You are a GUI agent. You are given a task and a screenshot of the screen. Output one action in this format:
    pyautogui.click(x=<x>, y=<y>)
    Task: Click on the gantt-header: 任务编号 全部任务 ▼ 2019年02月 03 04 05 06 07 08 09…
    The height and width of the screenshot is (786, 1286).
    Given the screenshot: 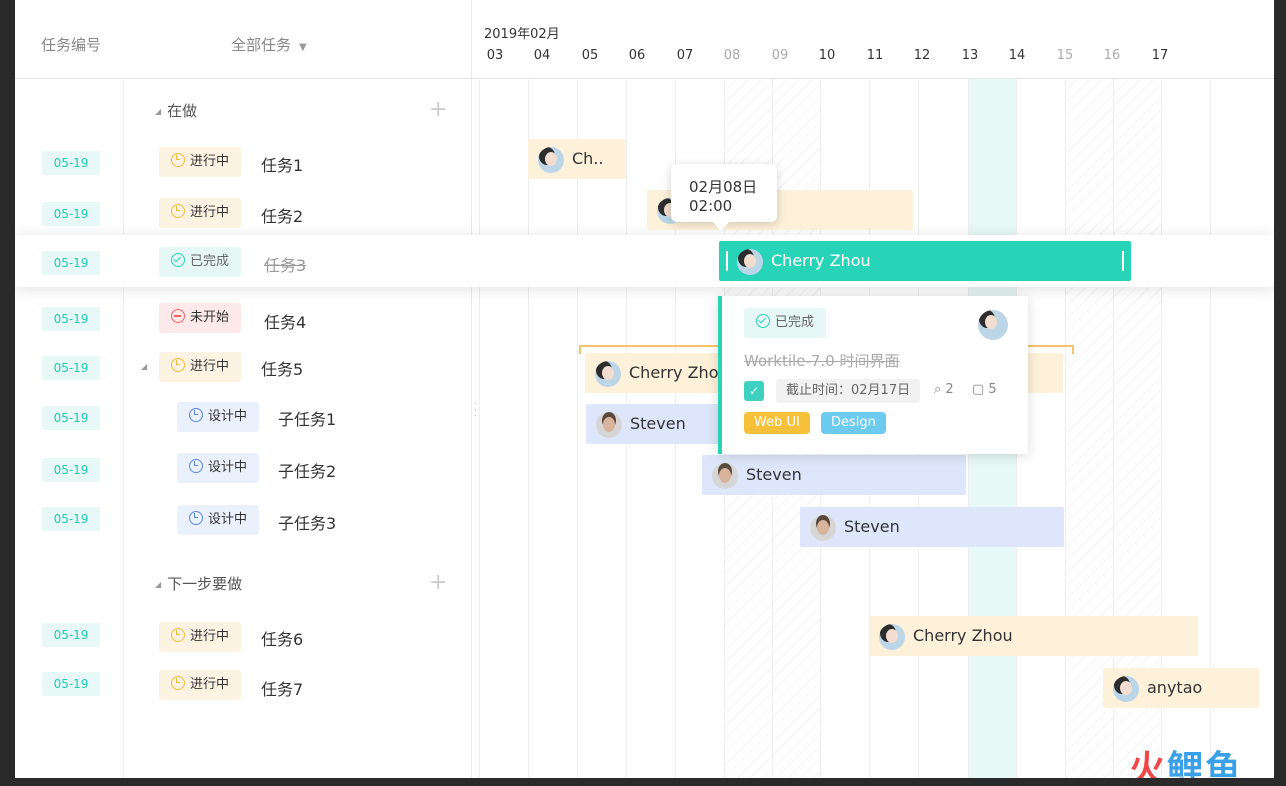 What is the action you would take?
    pyautogui.click(x=644, y=39)
    